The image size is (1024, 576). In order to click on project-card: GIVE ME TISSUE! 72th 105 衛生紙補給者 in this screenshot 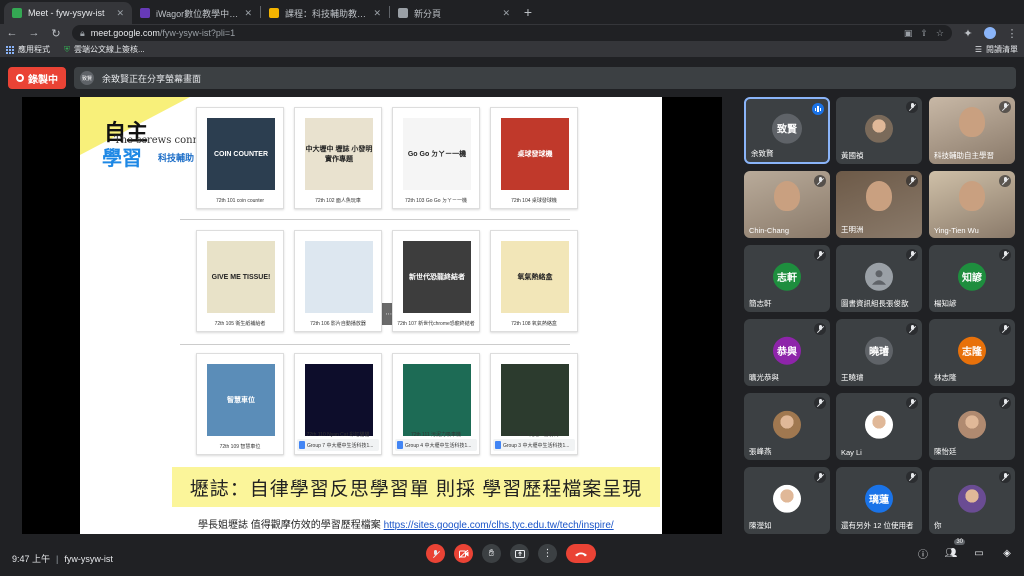, I will do `click(240, 281)`.